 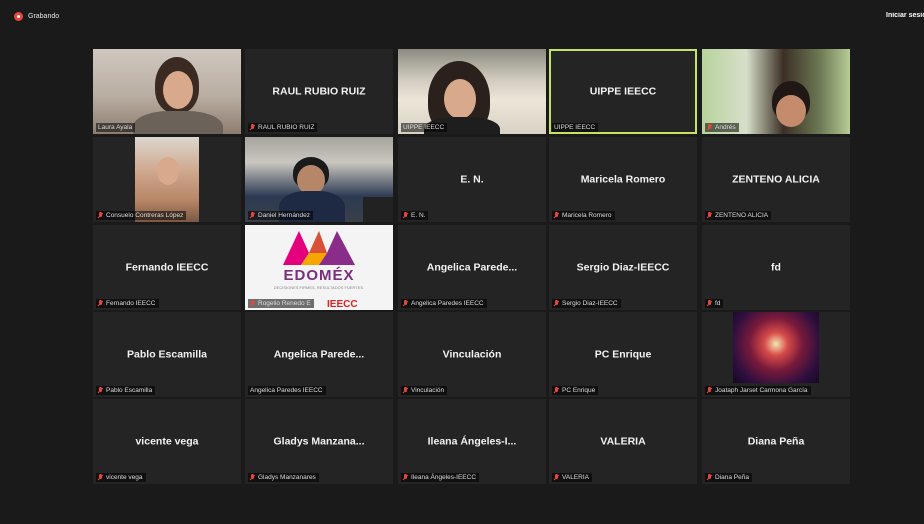 I want to click on participant-name-tag: RAUL RUBIO RUIZ, so click(x=283, y=127).